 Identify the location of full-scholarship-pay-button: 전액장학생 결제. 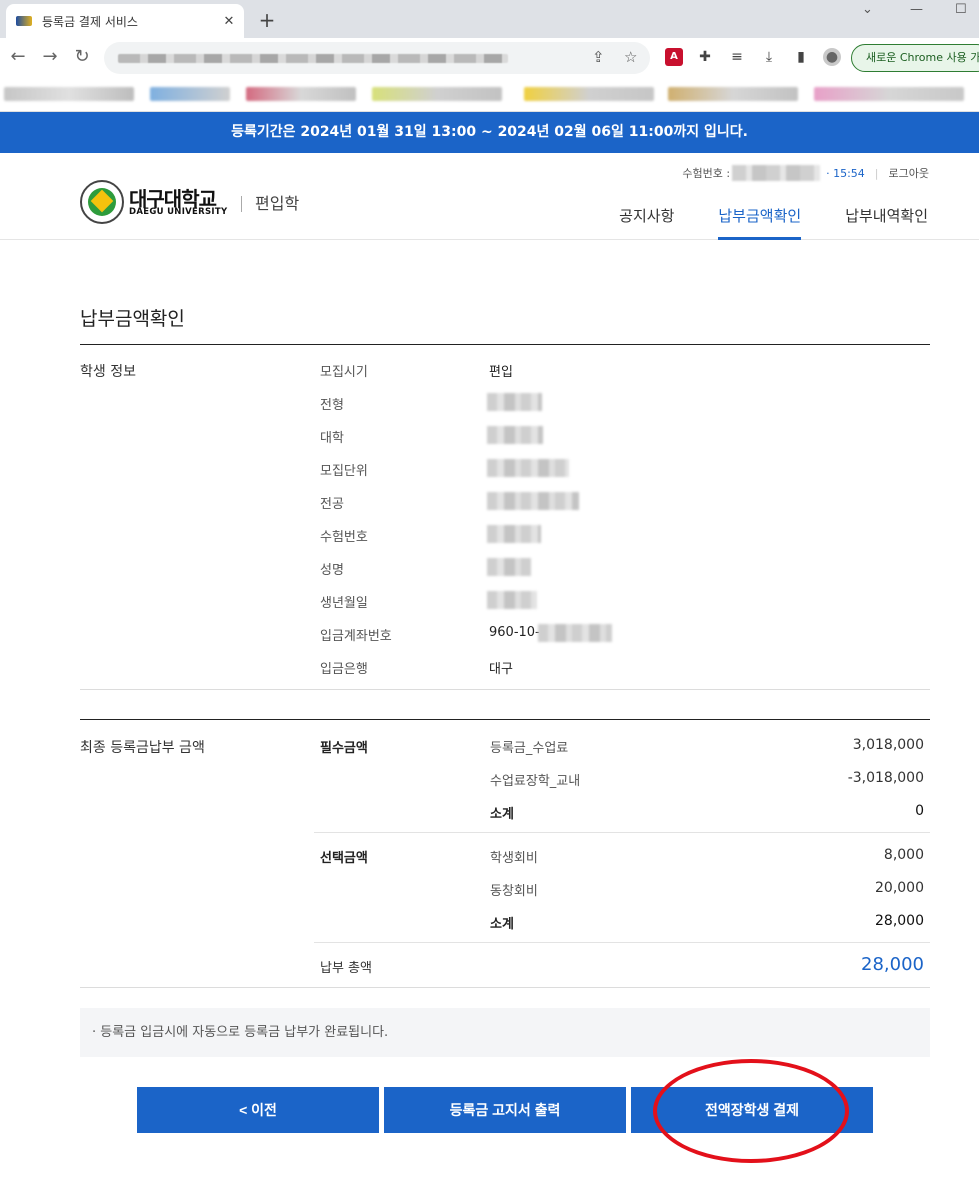
(752, 1110).